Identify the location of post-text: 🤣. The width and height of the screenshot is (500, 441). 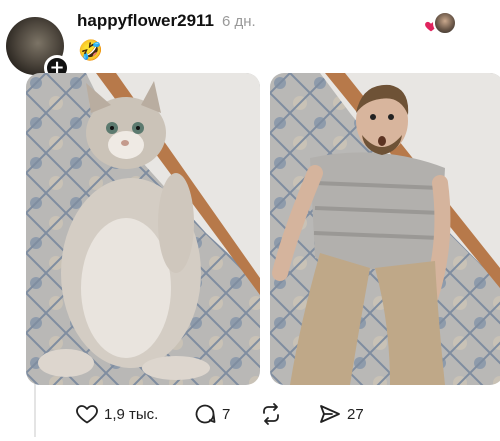
(90, 50).